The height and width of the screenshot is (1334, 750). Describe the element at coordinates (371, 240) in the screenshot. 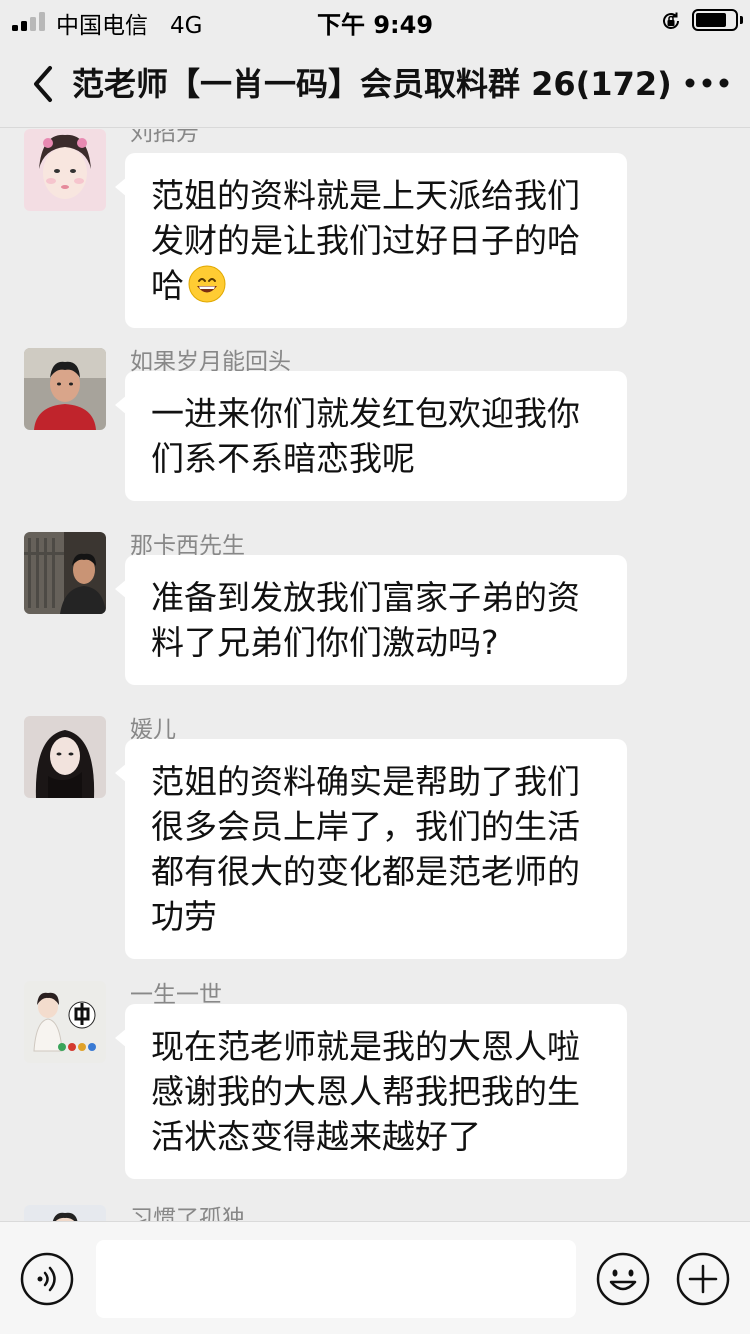

I see `message-bubble: 范姐的资料就是上天派给我们发财的是让我们过好日子的哈哈` at that location.